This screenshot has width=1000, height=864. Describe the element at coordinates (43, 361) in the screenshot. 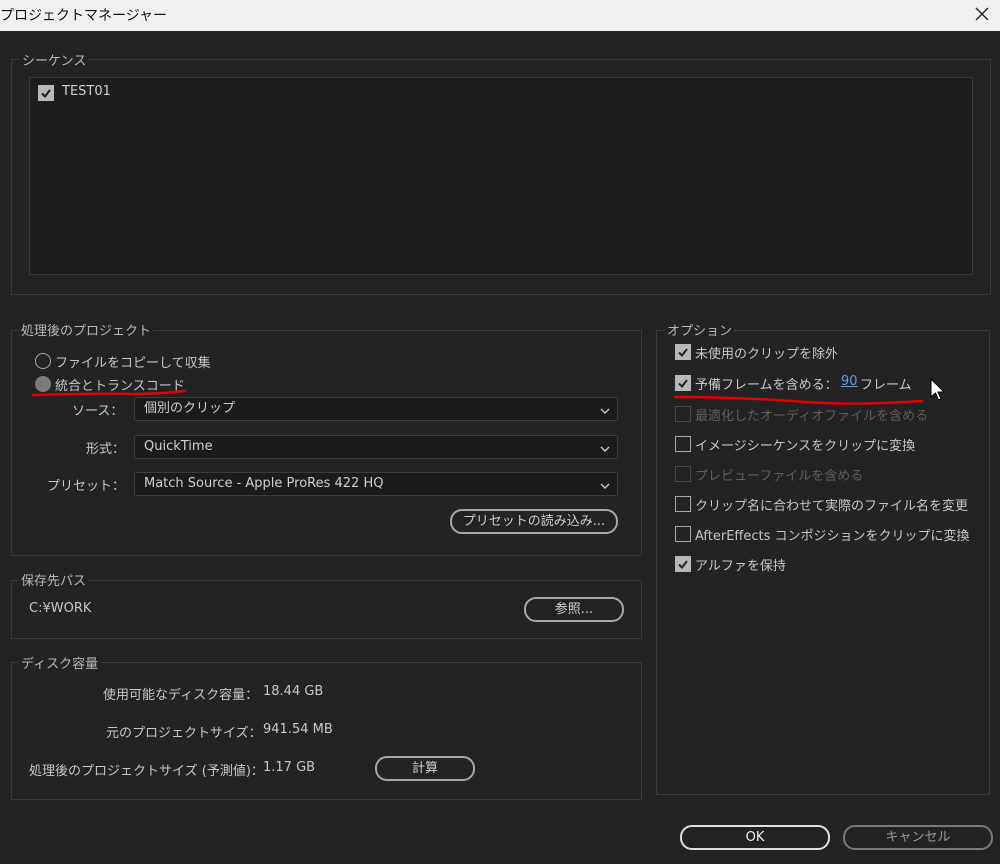

I see `copy-radio` at that location.